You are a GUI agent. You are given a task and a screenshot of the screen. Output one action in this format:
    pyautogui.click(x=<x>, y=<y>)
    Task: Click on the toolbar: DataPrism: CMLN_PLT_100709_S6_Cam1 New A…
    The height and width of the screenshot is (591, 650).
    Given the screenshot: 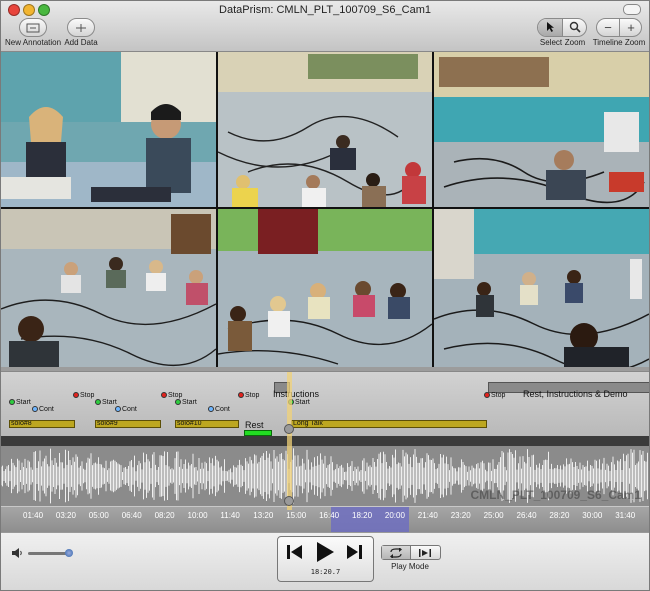 What is the action you would take?
    pyautogui.click(x=325, y=26)
    